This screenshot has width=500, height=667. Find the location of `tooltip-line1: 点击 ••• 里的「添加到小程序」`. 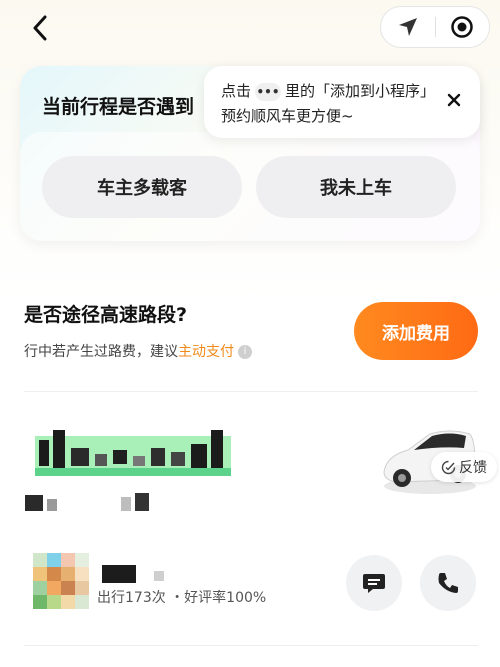

tooltip-line1: 点击 ••• 里的「添加到小程序」 is located at coordinates (328, 90).